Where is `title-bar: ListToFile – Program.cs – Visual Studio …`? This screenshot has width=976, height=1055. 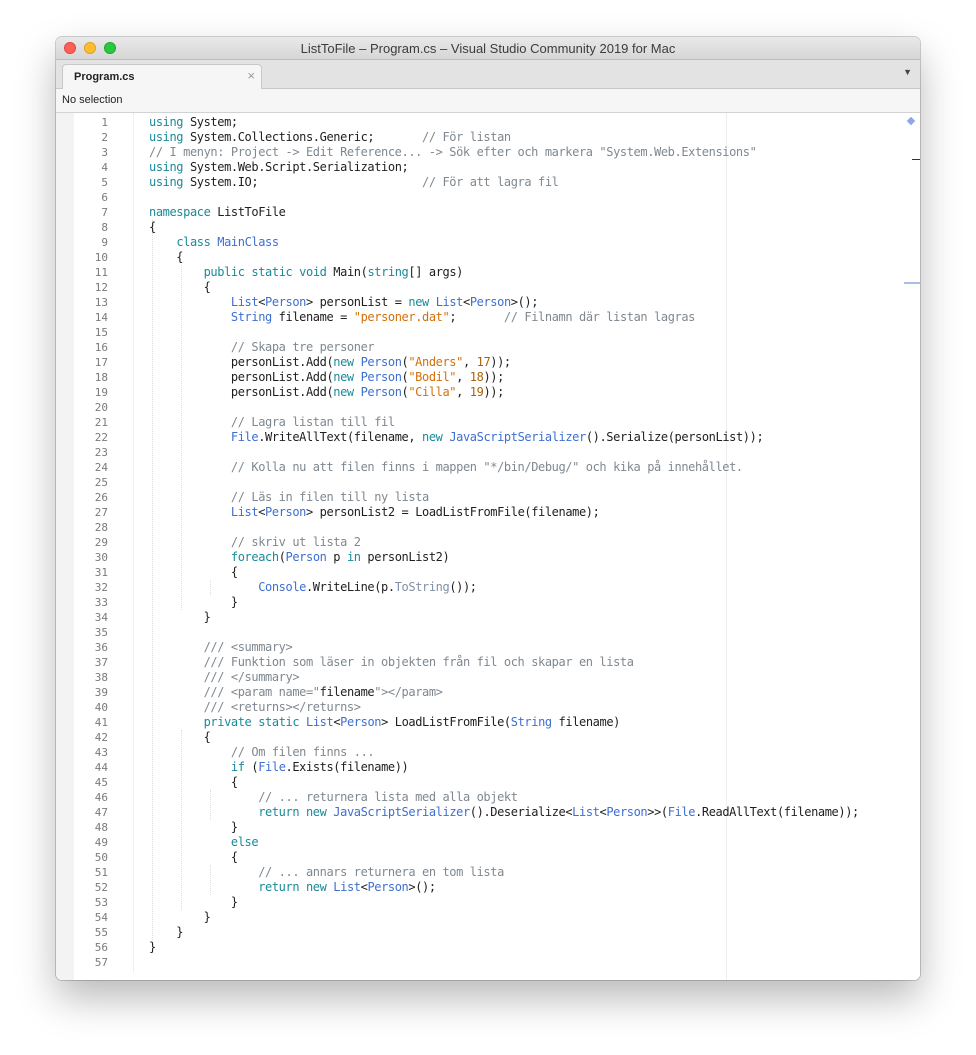
title-bar: ListToFile – Program.cs – Visual Studio … is located at coordinates (488, 48).